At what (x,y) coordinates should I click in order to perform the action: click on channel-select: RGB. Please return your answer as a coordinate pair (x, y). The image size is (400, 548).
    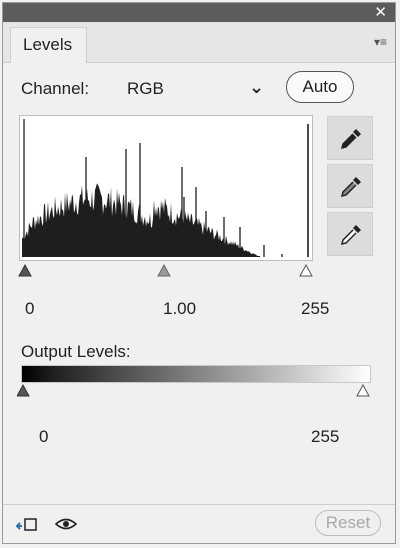
    Looking at the image, I should click on (145, 89).